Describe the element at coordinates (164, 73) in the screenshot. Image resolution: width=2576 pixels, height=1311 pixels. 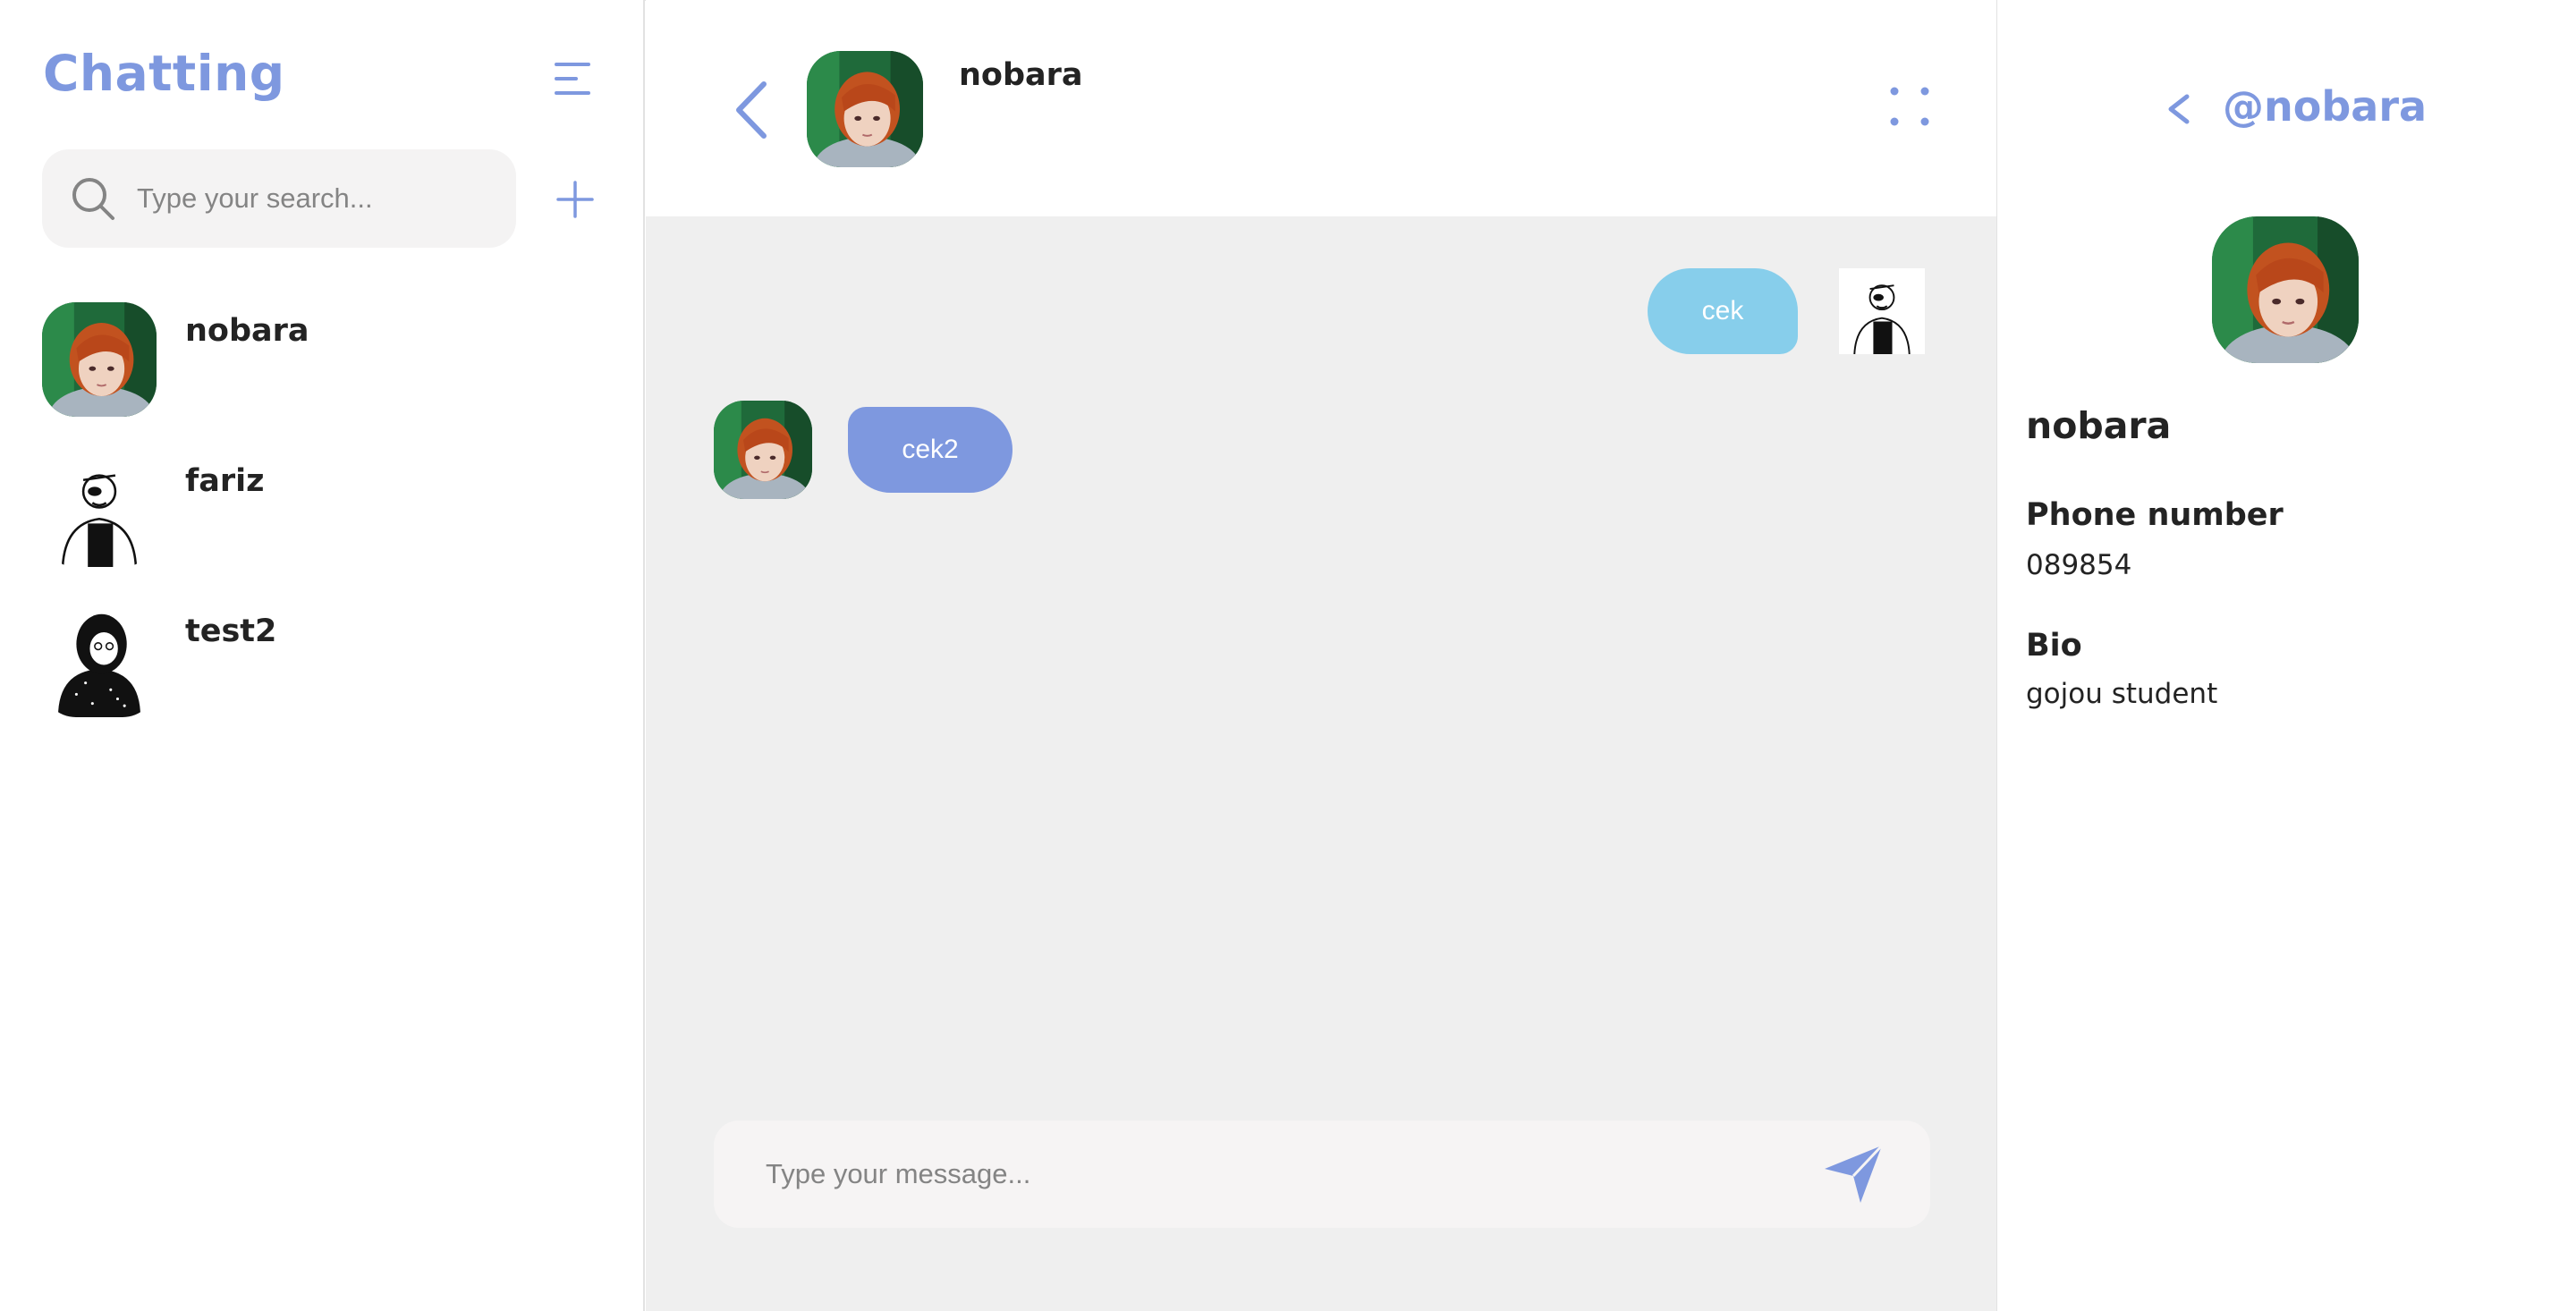
I see `app-title: Chatting` at that location.